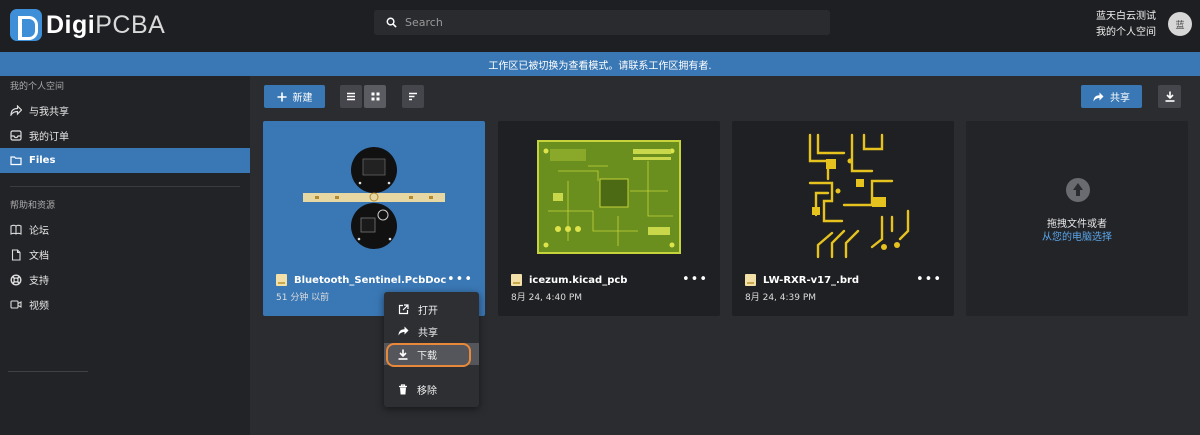  What do you see at coordinates (48, 371) in the screenshot?
I see `menu-divider` at bounding box center [48, 371].